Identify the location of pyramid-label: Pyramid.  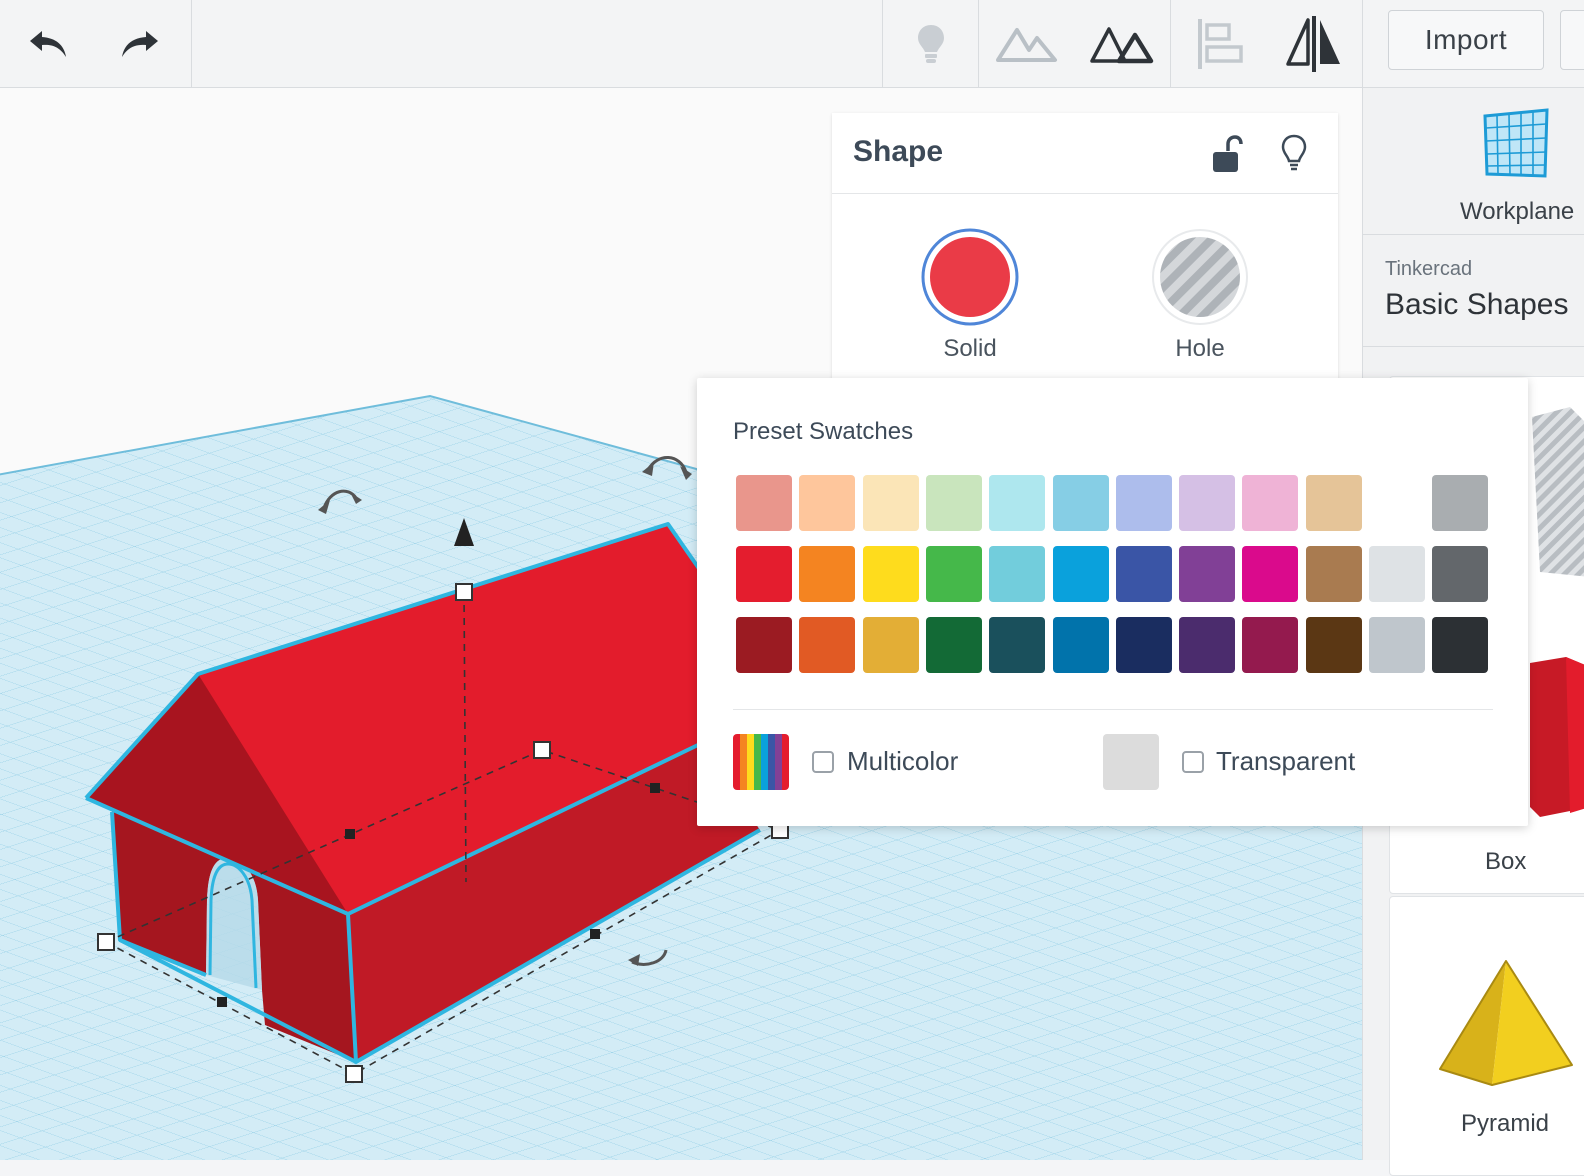
(1505, 1123).